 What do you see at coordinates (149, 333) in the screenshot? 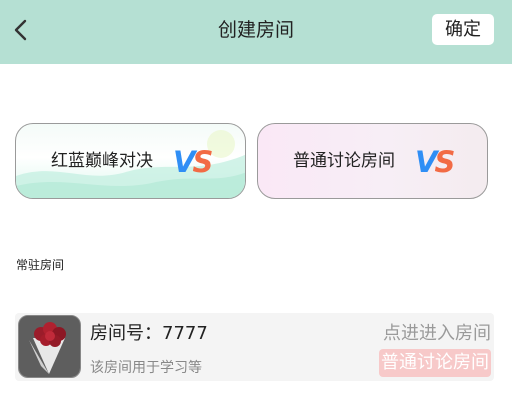
I see `room-number: 房间号：7777` at bounding box center [149, 333].